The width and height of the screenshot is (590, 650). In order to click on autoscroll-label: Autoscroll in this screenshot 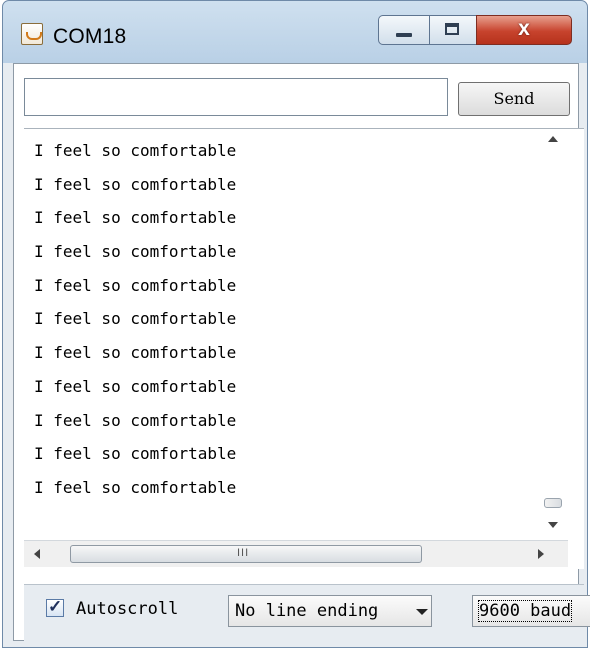, I will do `click(127, 609)`.